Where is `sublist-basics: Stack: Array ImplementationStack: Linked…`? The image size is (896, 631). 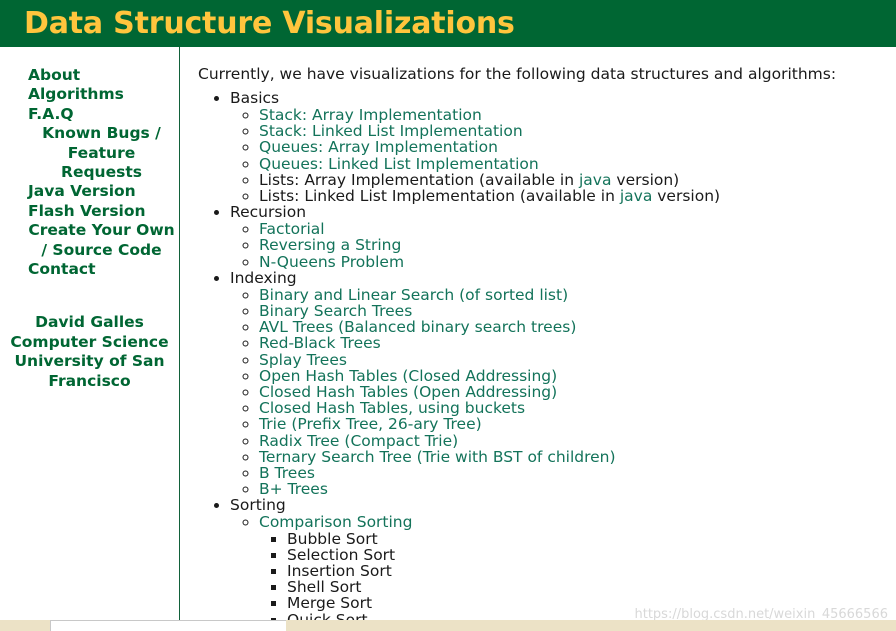
sublist-basics: Stack: Array ImplementationStack: Linked… is located at coordinates (563, 155).